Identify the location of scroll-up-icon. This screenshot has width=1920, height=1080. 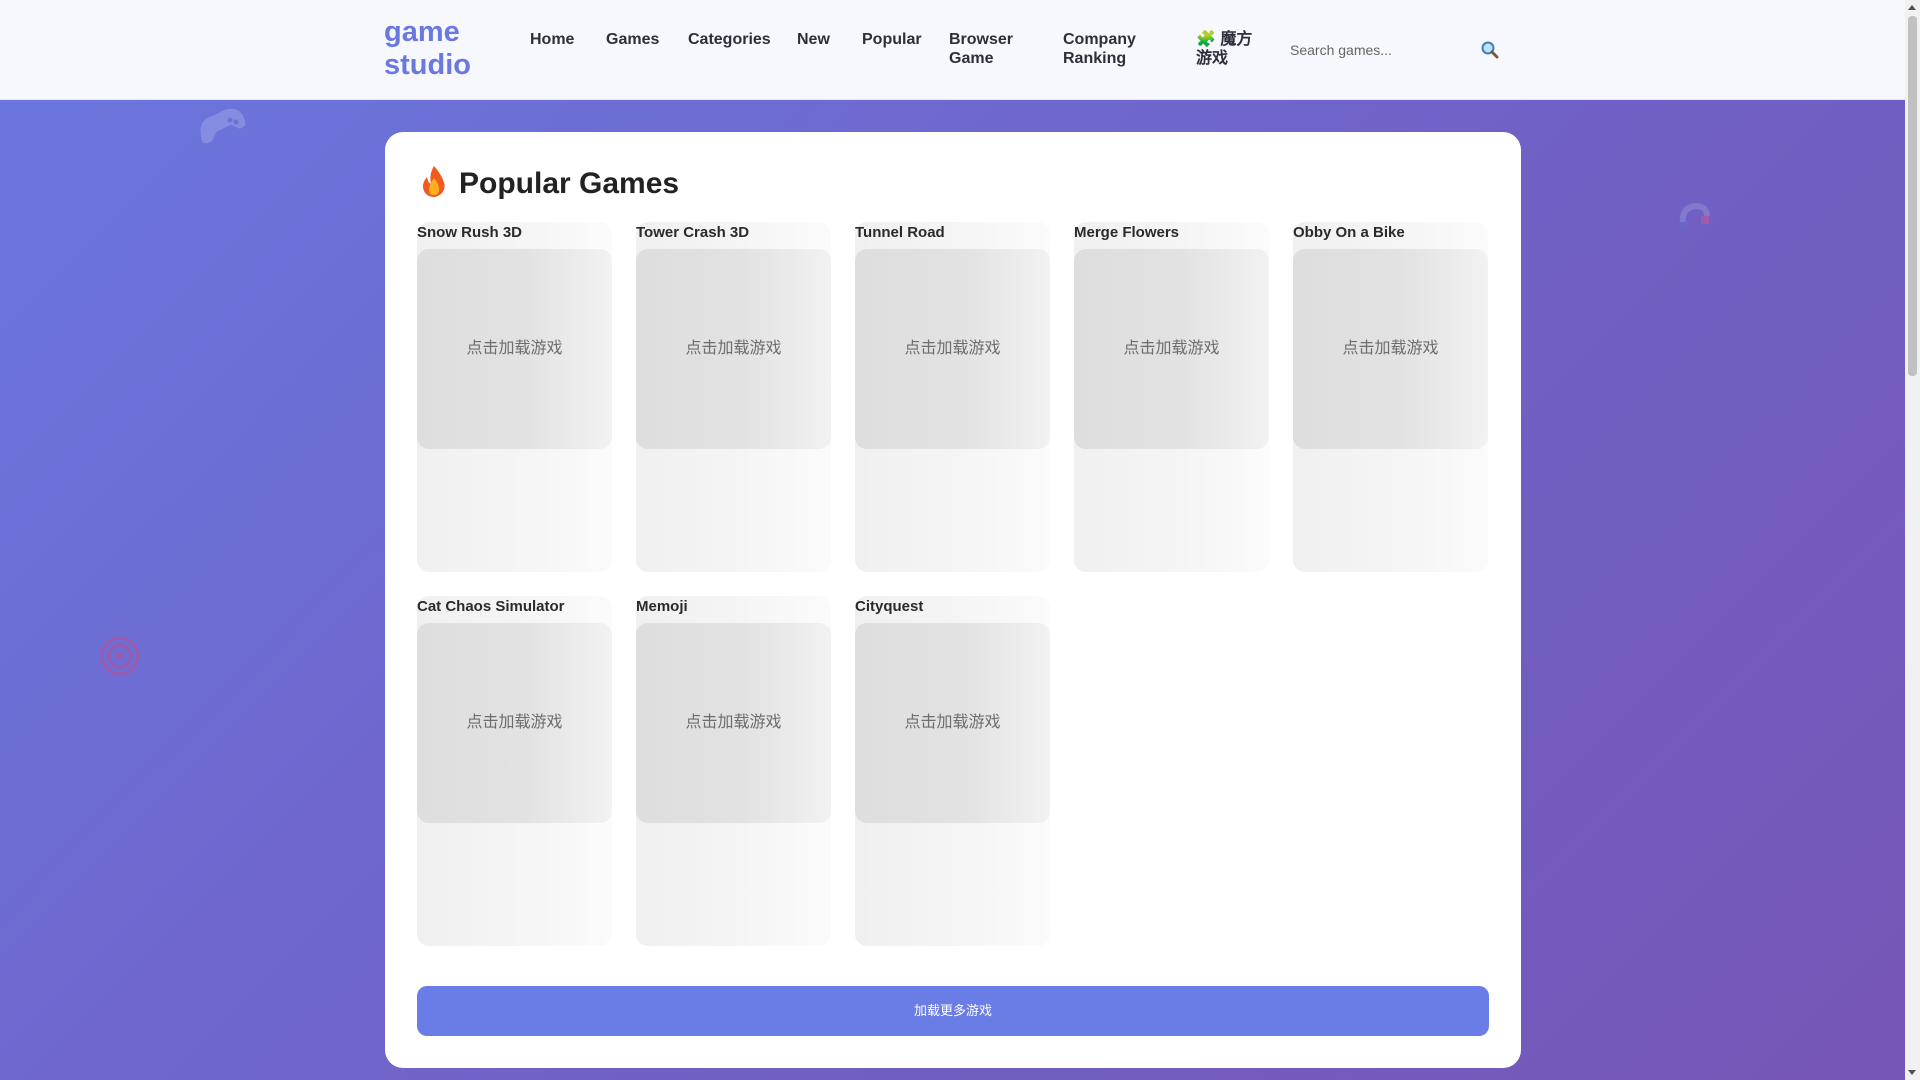
(1912, 7).